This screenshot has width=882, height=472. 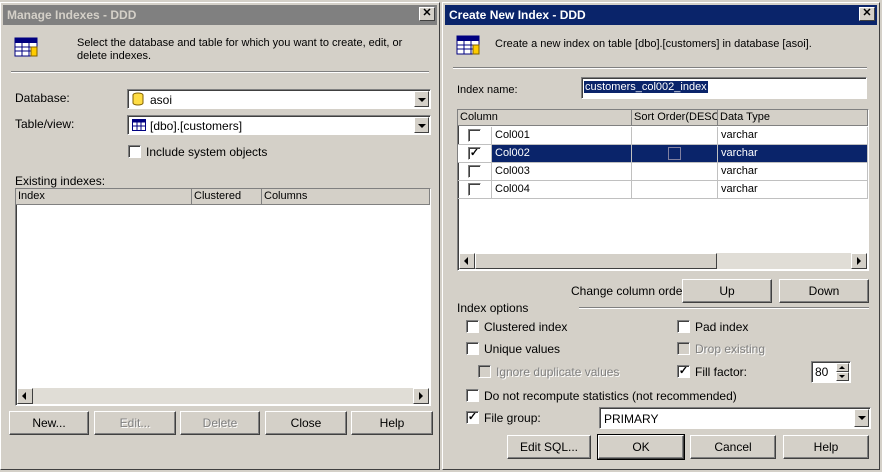 What do you see at coordinates (824, 291) in the screenshot?
I see `down-button: Down` at bounding box center [824, 291].